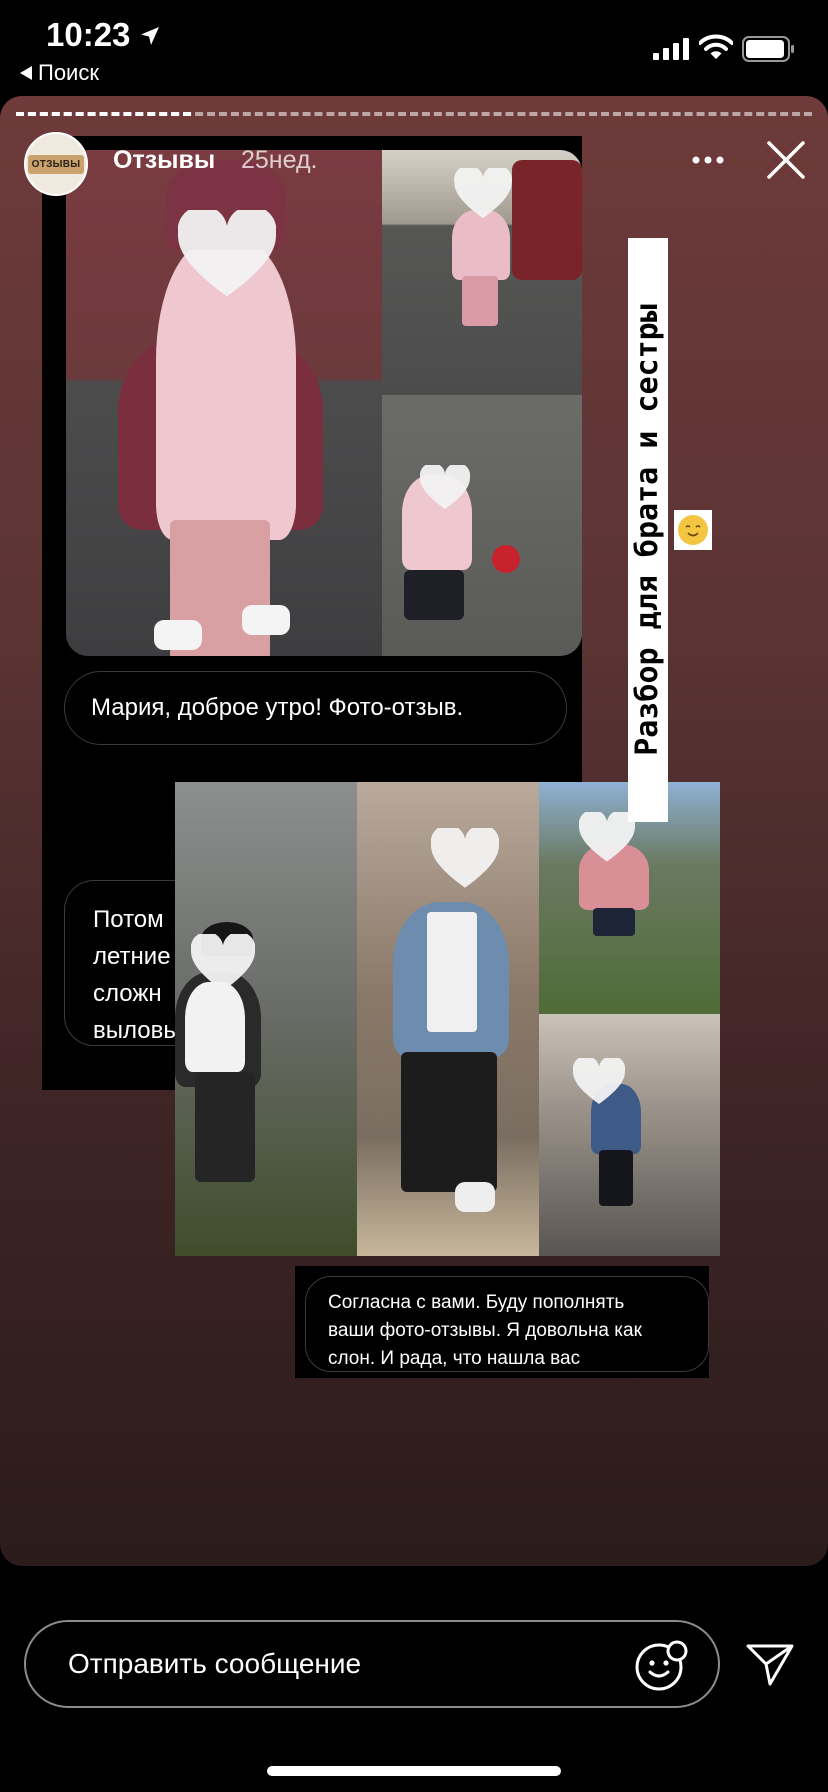 The width and height of the screenshot is (828, 1792). What do you see at coordinates (708, 160) in the screenshot?
I see `more-icon` at bounding box center [708, 160].